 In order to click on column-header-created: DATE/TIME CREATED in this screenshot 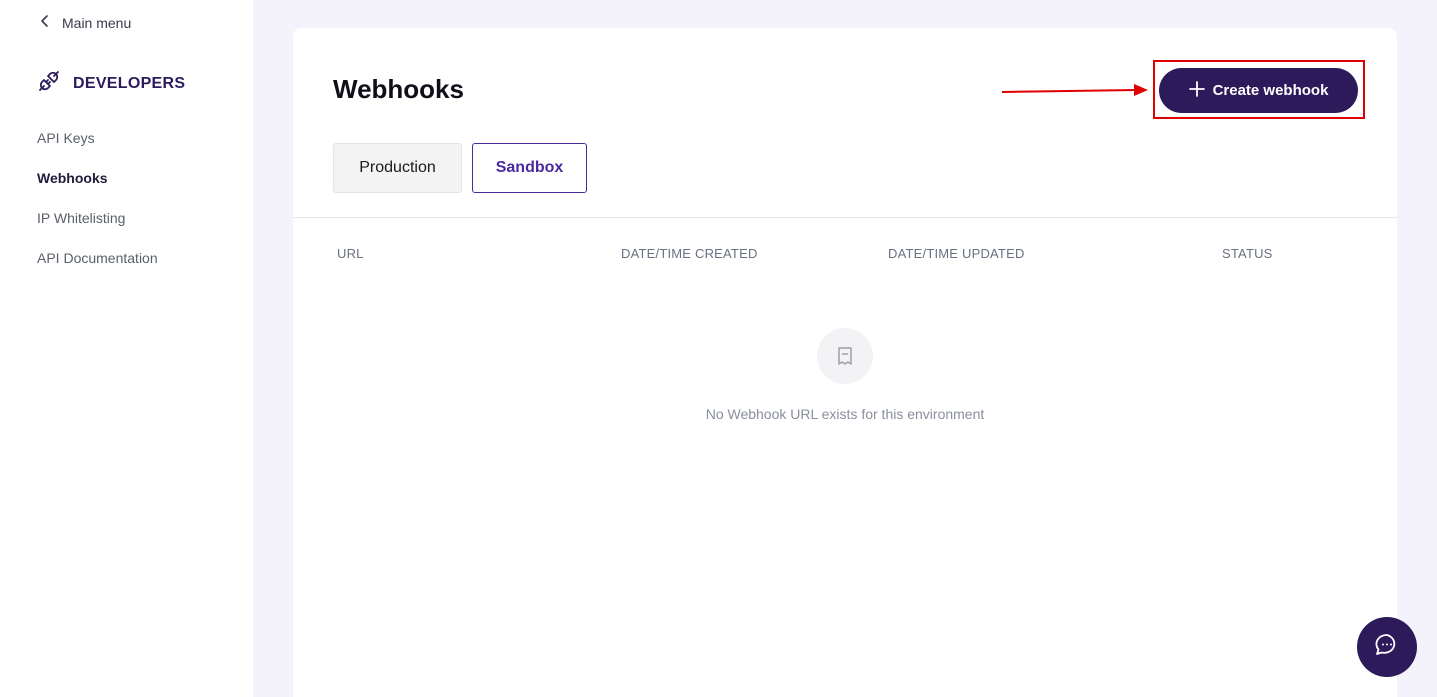, I will do `click(689, 253)`.